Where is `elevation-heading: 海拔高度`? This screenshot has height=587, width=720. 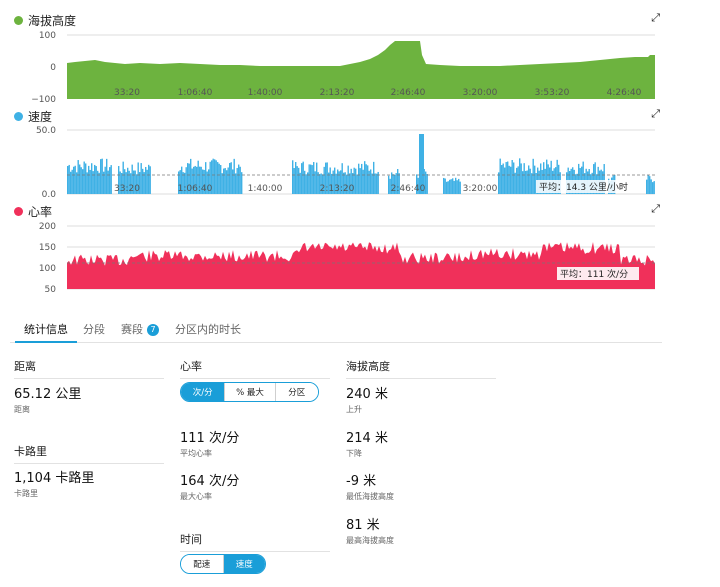 elevation-heading: 海拔高度 is located at coordinates (421, 368).